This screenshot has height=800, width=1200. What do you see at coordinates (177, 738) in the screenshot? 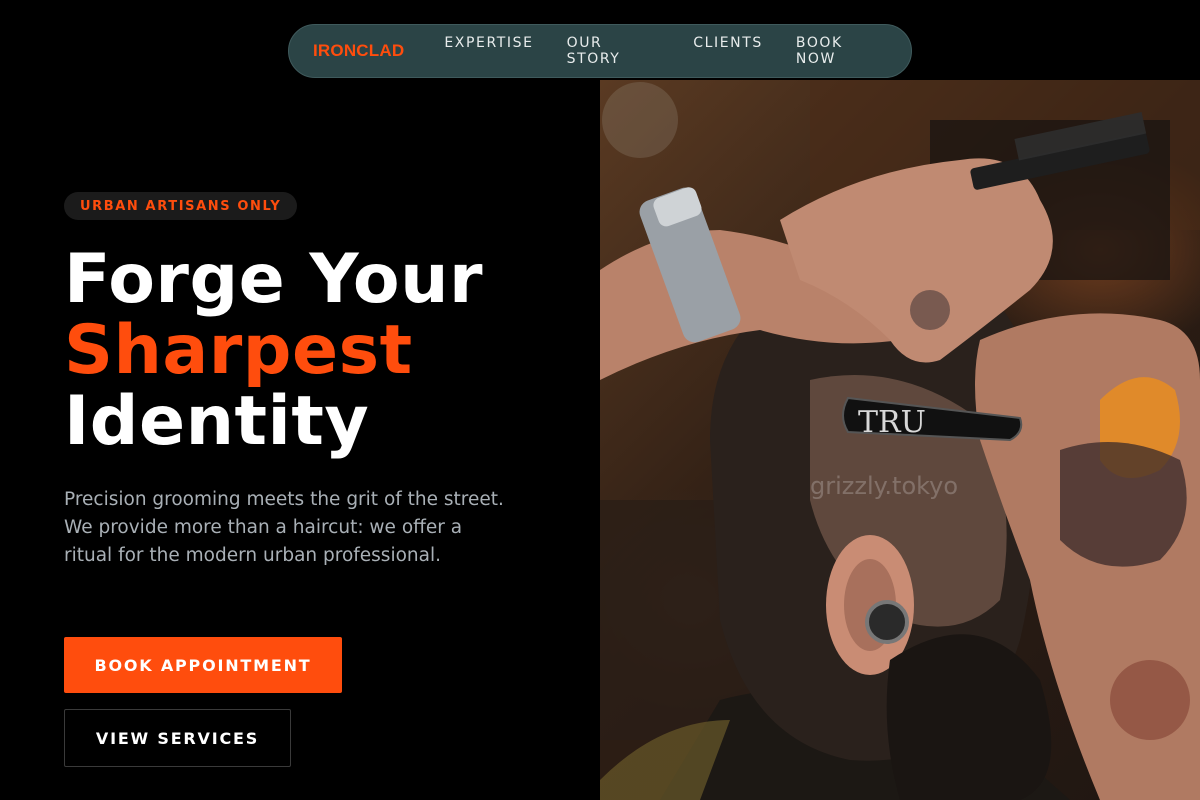
I see `view-services-button: VIEW SERVICES` at bounding box center [177, 738].